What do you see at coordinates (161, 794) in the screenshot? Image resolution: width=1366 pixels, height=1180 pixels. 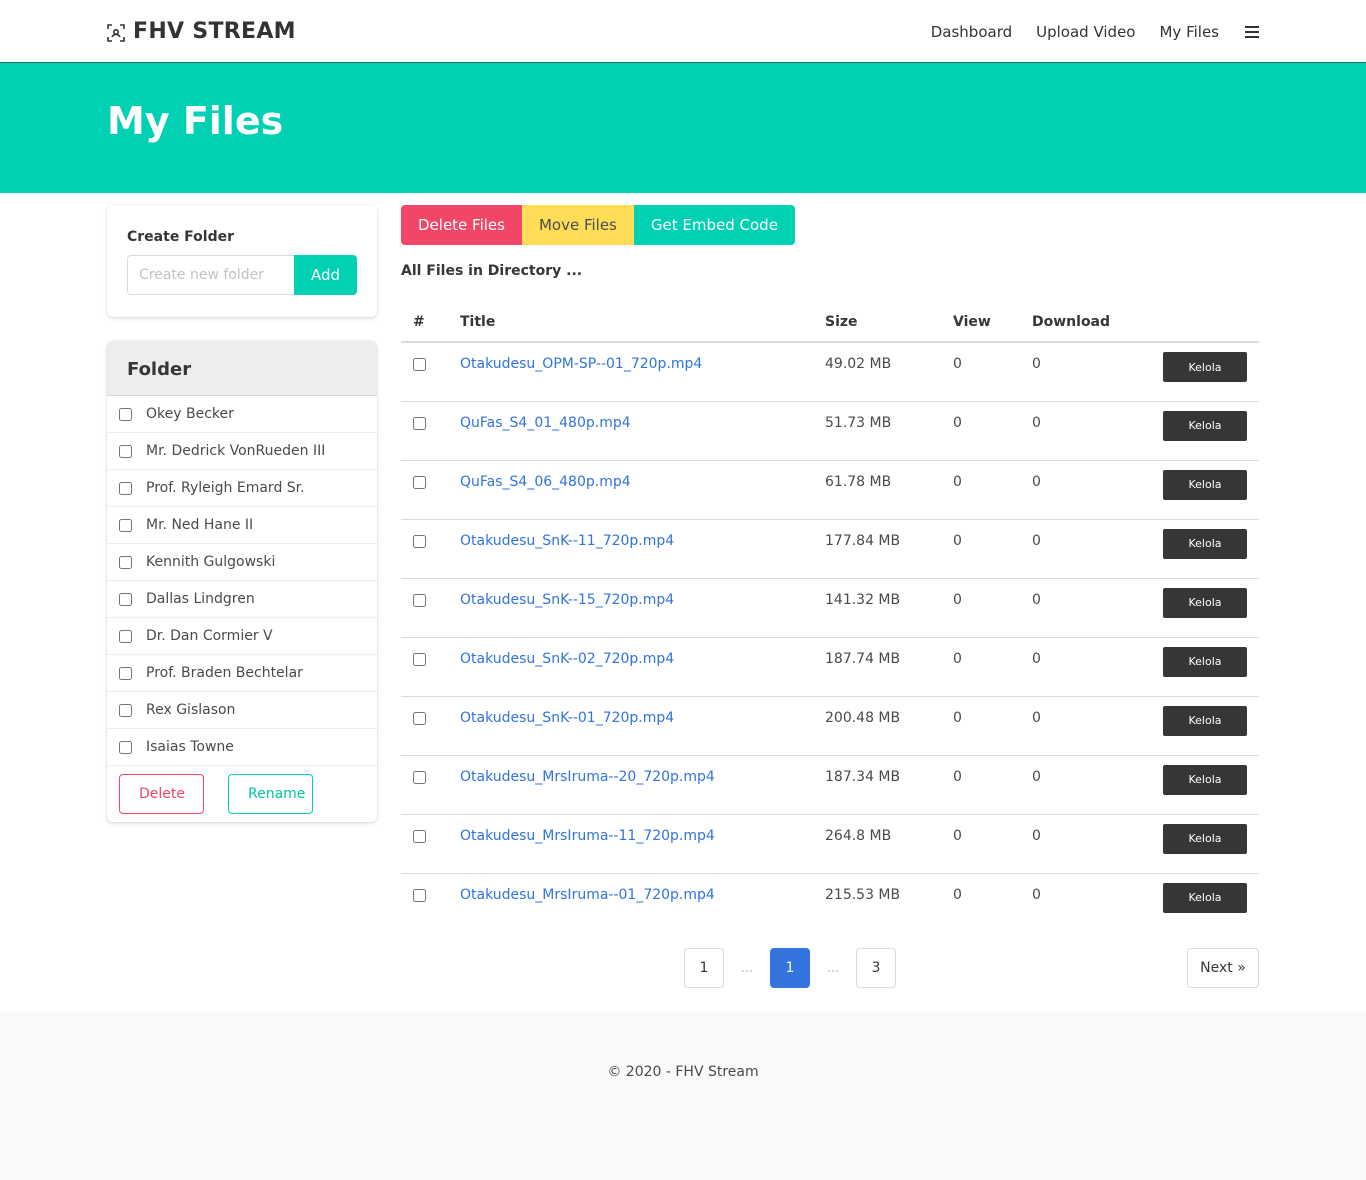 I see `delete-folder-button: Delete` at bounding box center [161, 794].